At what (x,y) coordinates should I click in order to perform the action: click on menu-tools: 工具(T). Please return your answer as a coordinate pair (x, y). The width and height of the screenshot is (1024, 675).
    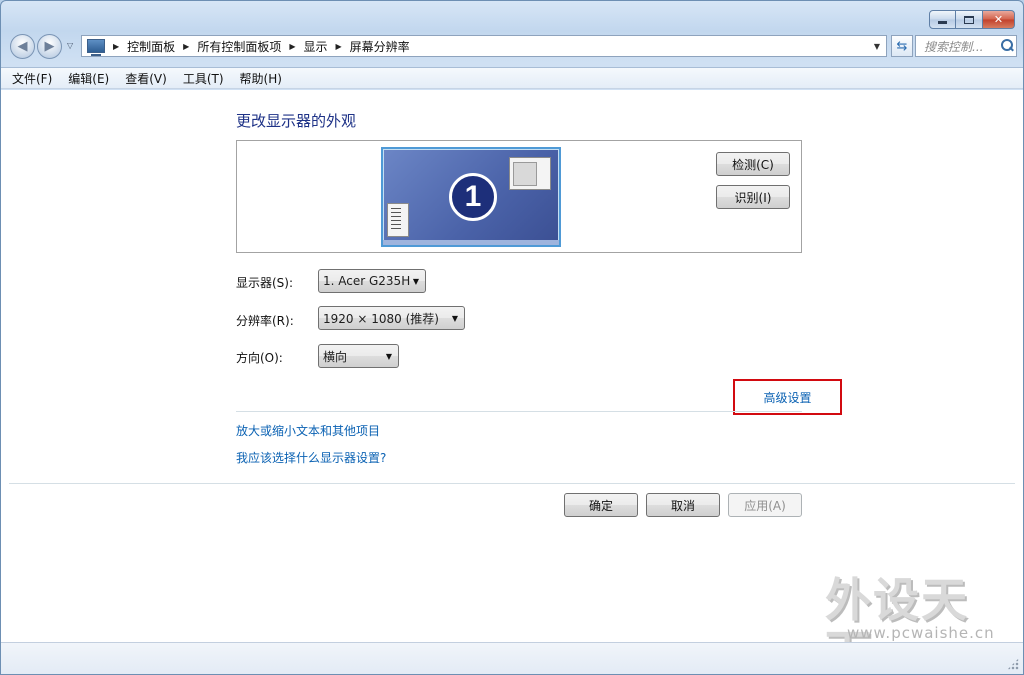
    Looking at the image, I should click on (203, 78).